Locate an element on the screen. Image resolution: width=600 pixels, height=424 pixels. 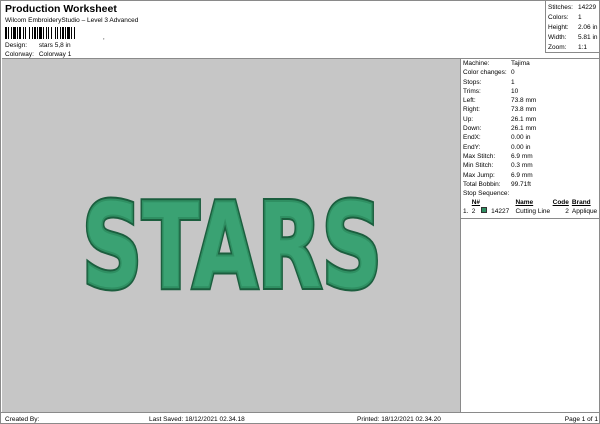
stat-label: Colors: is located at coordinates (558, 17).